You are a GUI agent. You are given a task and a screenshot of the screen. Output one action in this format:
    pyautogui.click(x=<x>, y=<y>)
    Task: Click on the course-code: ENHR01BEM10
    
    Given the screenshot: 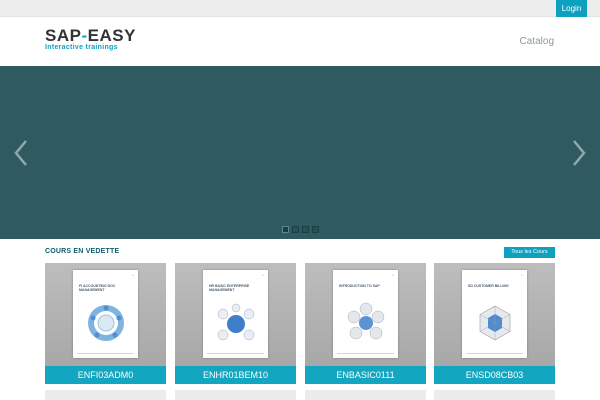 What is the action you would take?
    pyautogui.click(x=235, y=375)
    